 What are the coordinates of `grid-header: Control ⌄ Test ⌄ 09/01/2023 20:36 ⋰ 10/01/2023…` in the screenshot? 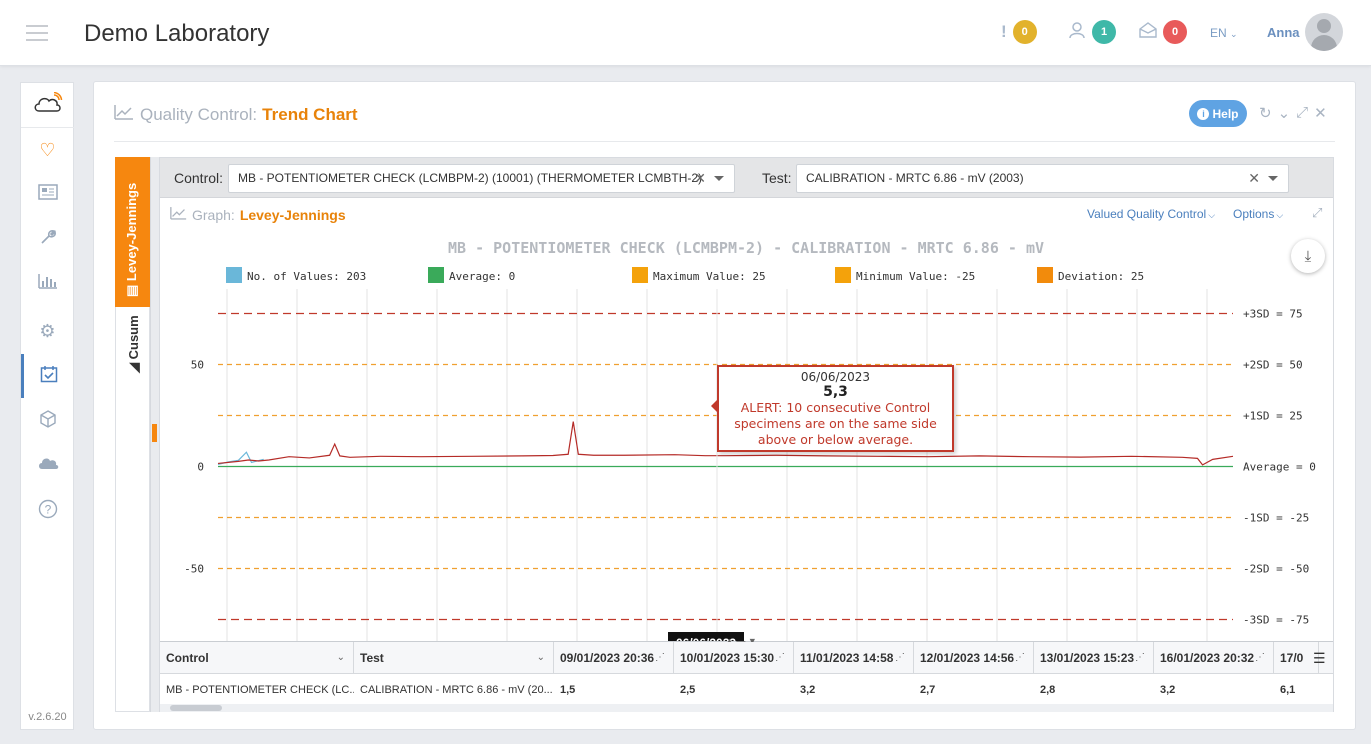 It's located at (746, 658).